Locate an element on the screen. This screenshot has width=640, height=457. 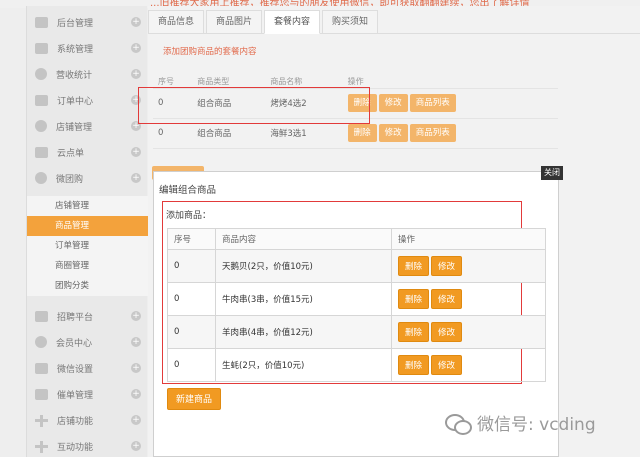
sidebar-item-admin: 后台管理 + is located at coordinates (87, 22).